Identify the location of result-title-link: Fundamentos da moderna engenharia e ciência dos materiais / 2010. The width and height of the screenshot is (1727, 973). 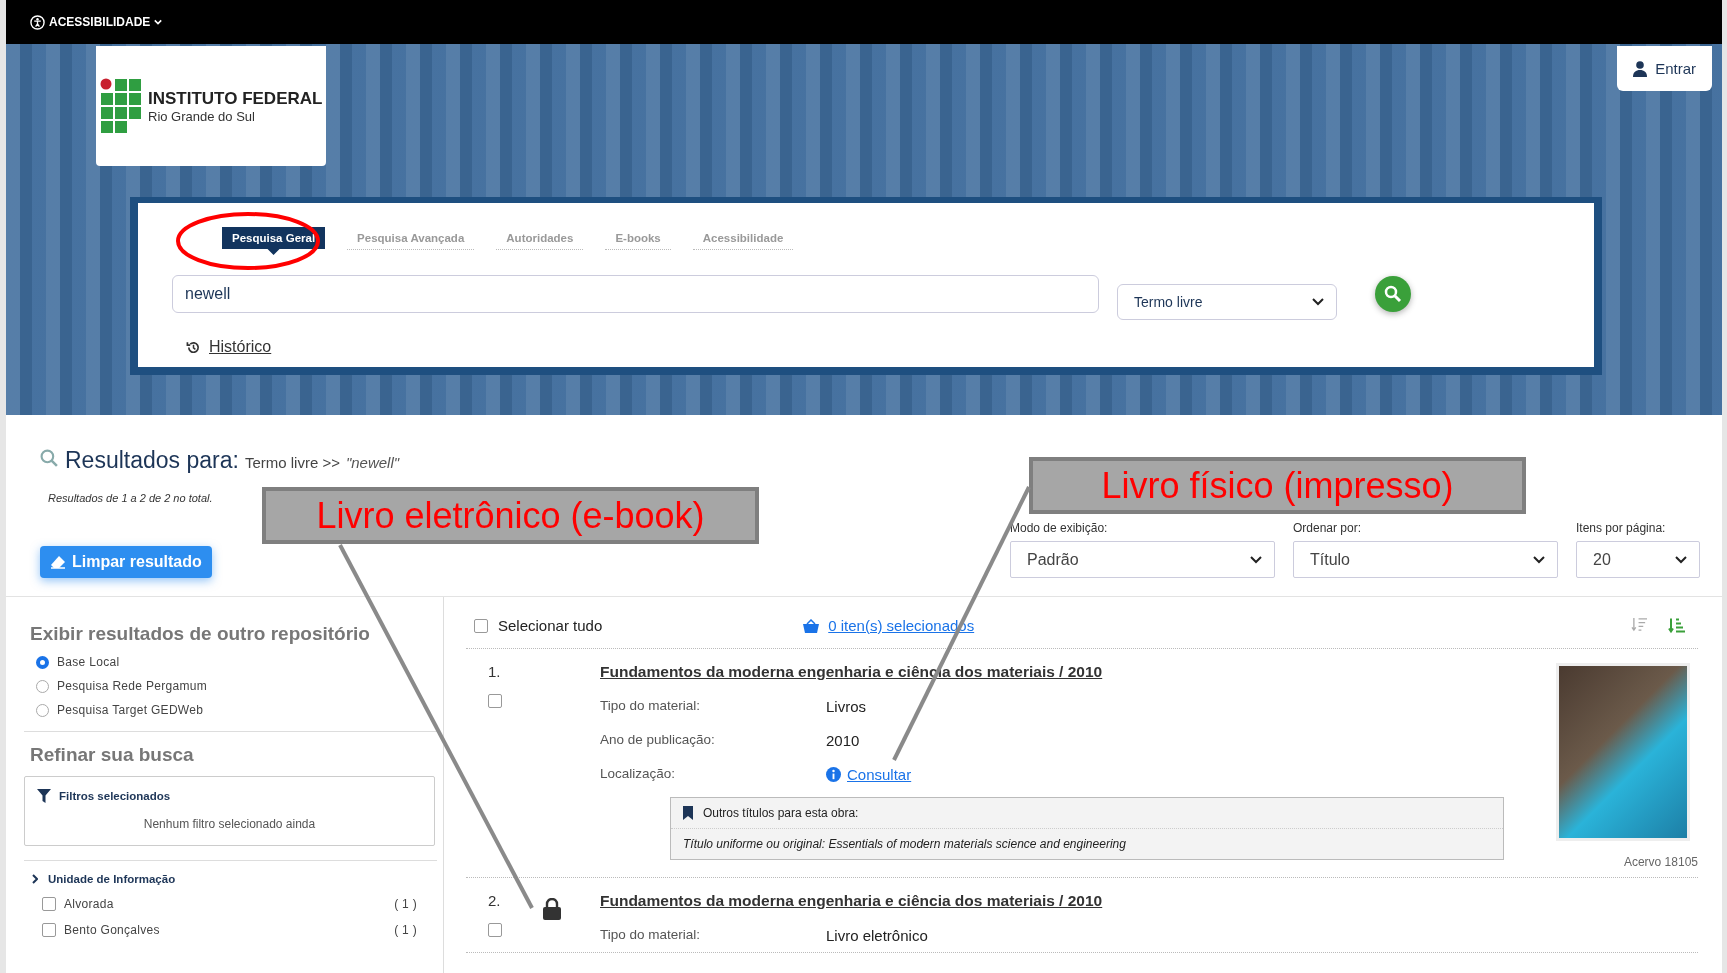
(1149, 901).